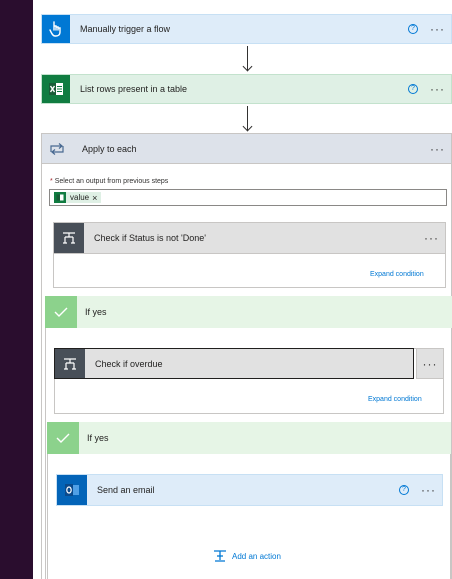 The height and width of the screenshot is (579, 452). Describe the element at coordinates (94, 198) in the screenshot. I see `token-remove-icon: ×` at that location.